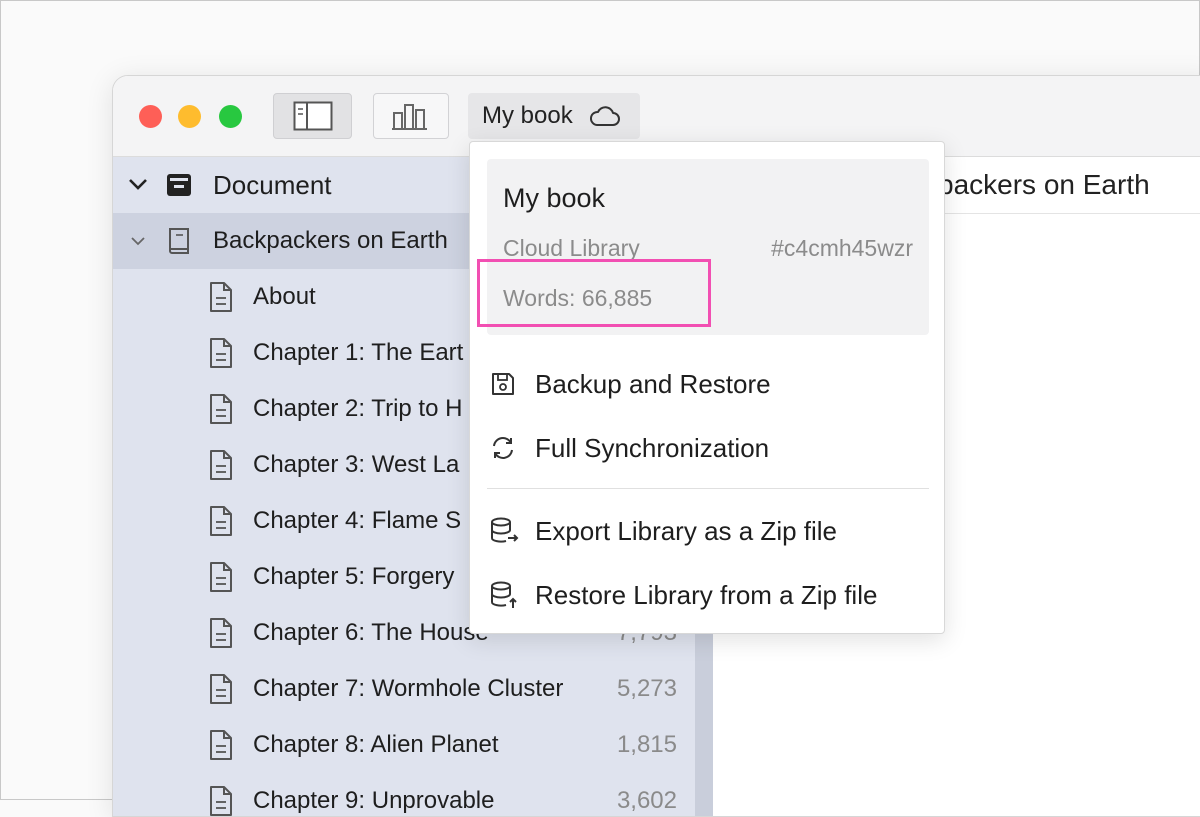 This screenshot has height=817, width=1200. Describe the element at coordinates (284, 296) in the screenshot. I see `tree-doc-label: About` at that location.